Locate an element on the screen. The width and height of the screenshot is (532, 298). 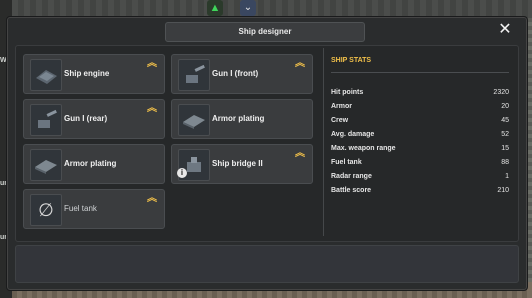
slot-label: Fuel tank is located at coordinates (80, 208).